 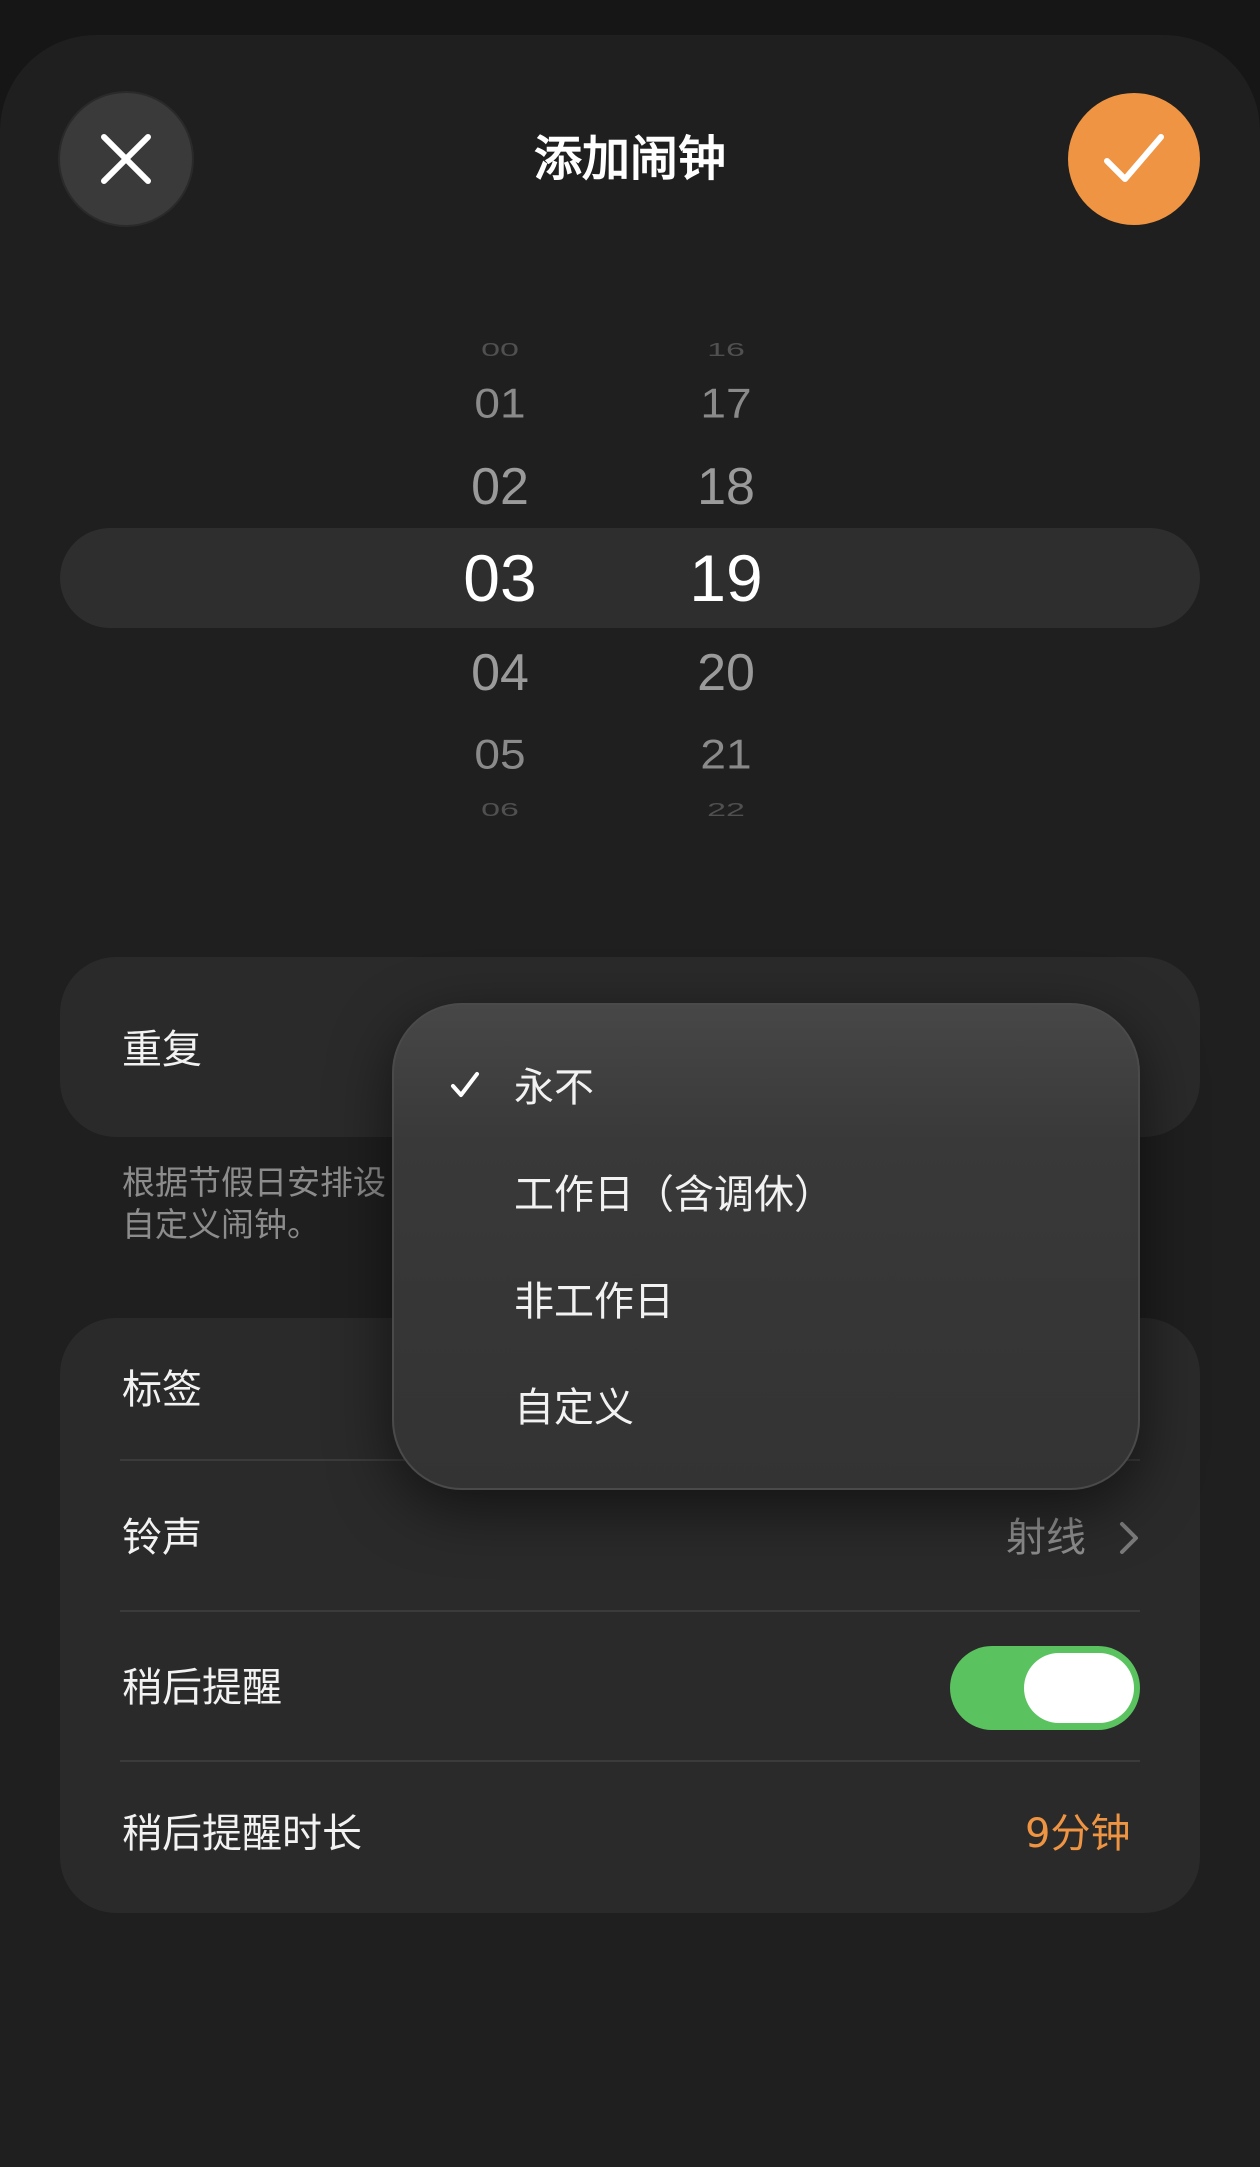 What do you see at coordinates (1129, 1538) in the screenshot?
I see `chevron-right-icon` at bounding box center [1129, 1538].